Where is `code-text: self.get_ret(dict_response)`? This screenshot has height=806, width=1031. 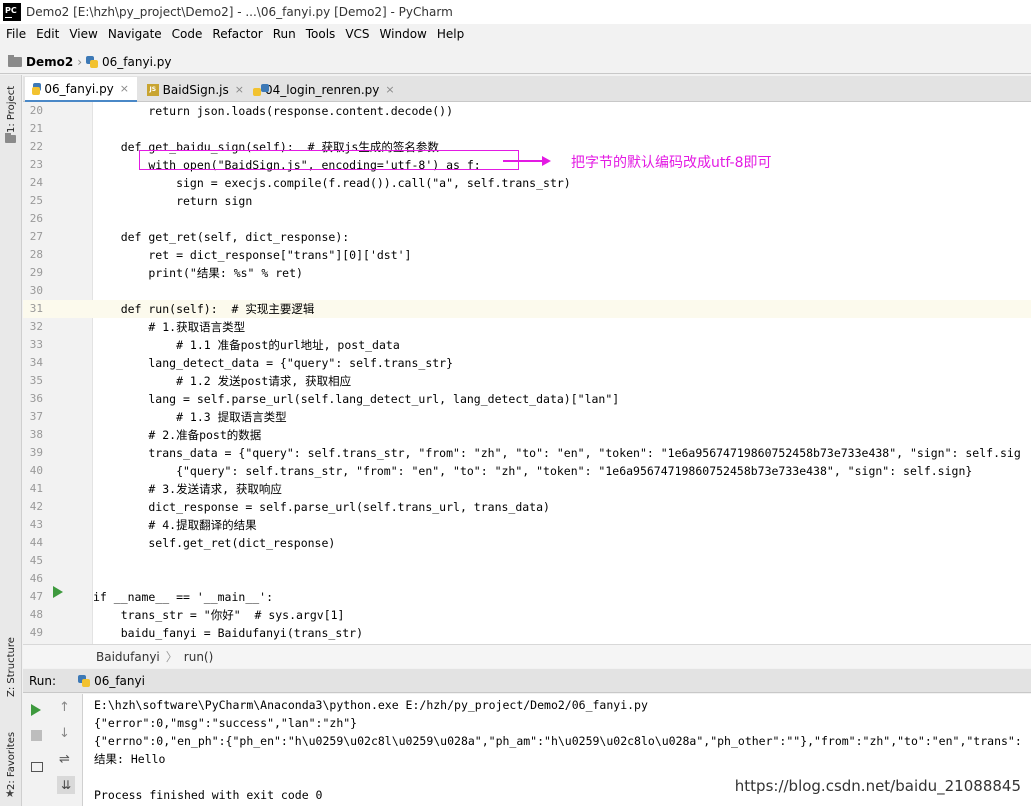
code-text: self.get_ret(dict_response) is located at coordinates (214, 543).